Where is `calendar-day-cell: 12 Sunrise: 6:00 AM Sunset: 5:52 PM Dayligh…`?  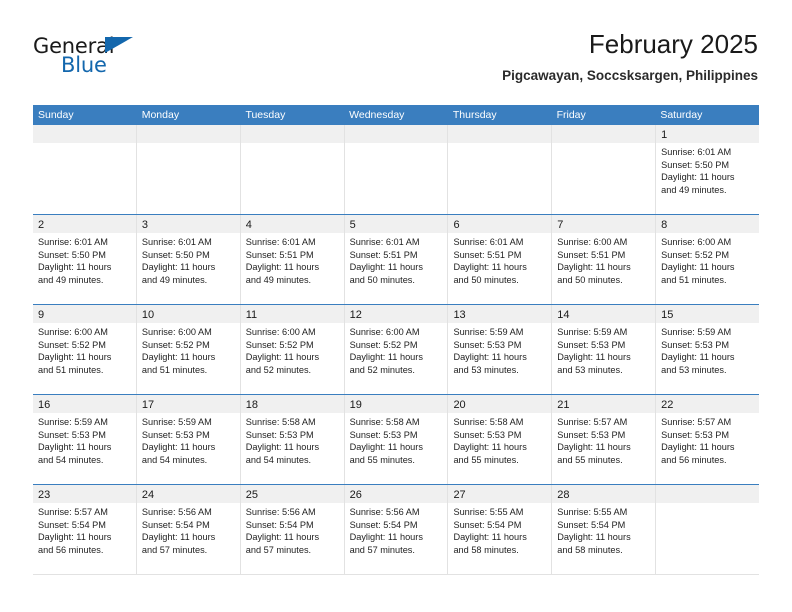
calendar-day-cell: 12 Sunrise: 6:00 AM Sunset: 5:52 PM Dayligh… is located at coordinates (396, 349).